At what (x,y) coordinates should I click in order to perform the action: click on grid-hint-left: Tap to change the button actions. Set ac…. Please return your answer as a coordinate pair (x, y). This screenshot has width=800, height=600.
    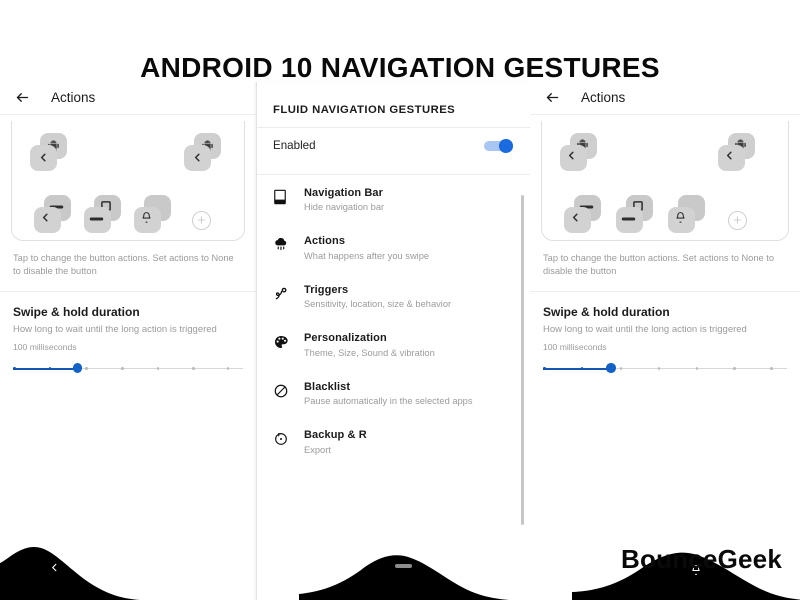
    Looking at the image, I should click on (123, 265).